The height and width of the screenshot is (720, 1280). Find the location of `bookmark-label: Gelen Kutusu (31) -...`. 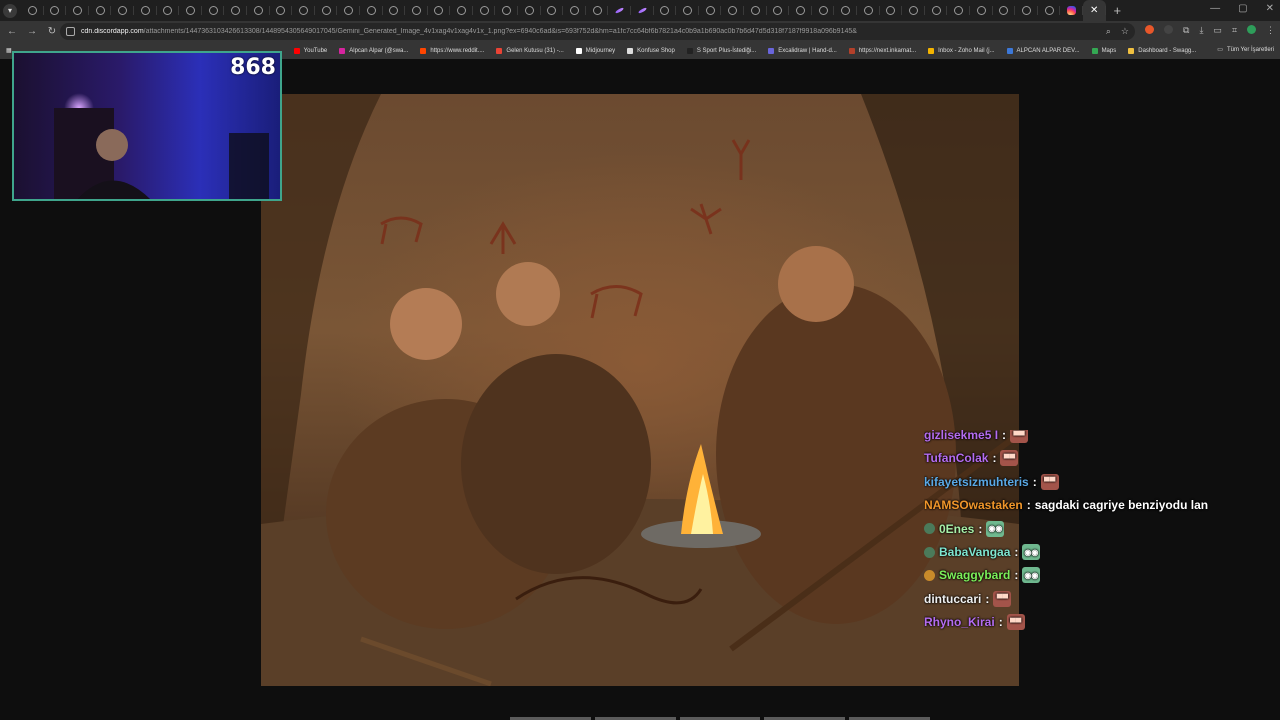

bookmark-label: Gelen Kutusu (31) -... is located at coordinates (535, 50).